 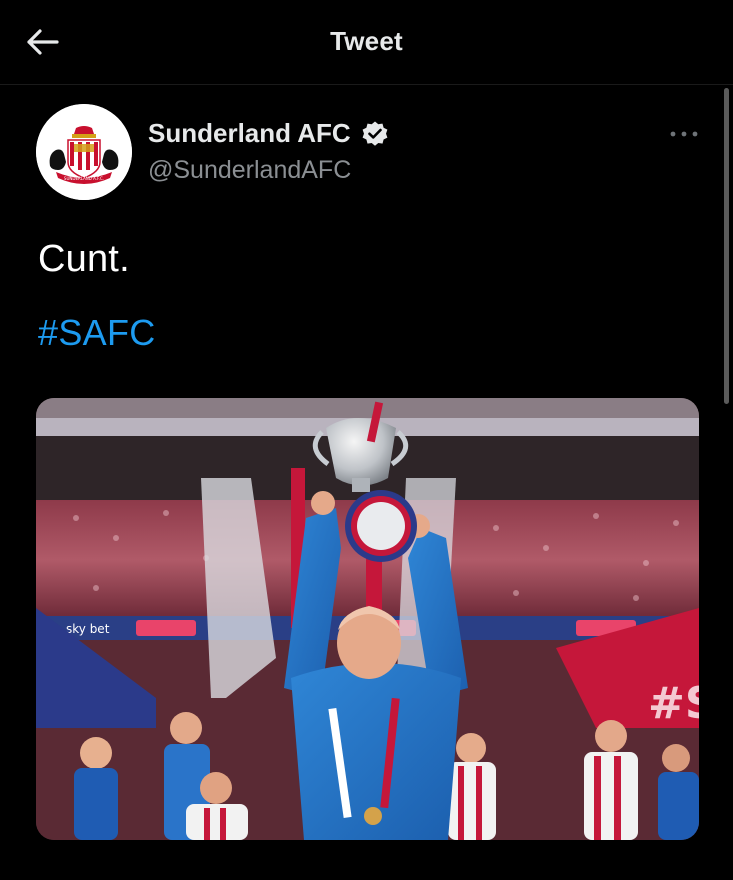 I want to click on scrollbar, so click(x=726, y=246).